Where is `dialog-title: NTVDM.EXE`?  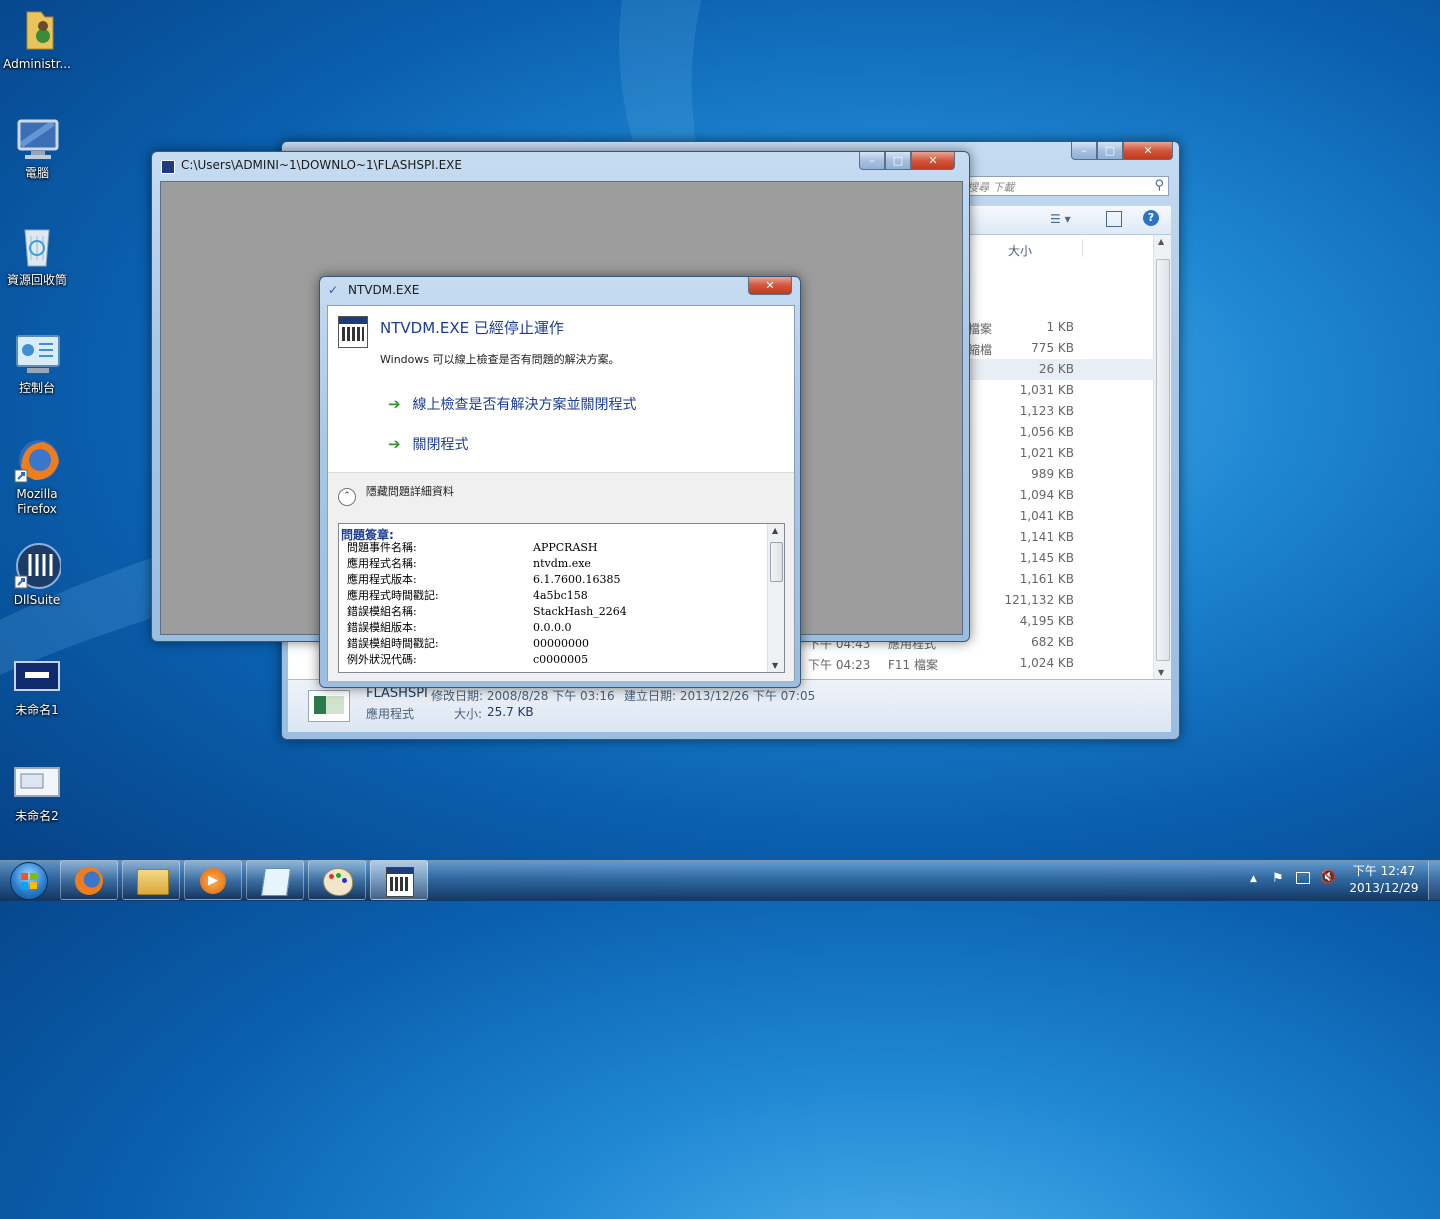 dialog-title: NTVDM.EXE is located at coordinates (384, 290).